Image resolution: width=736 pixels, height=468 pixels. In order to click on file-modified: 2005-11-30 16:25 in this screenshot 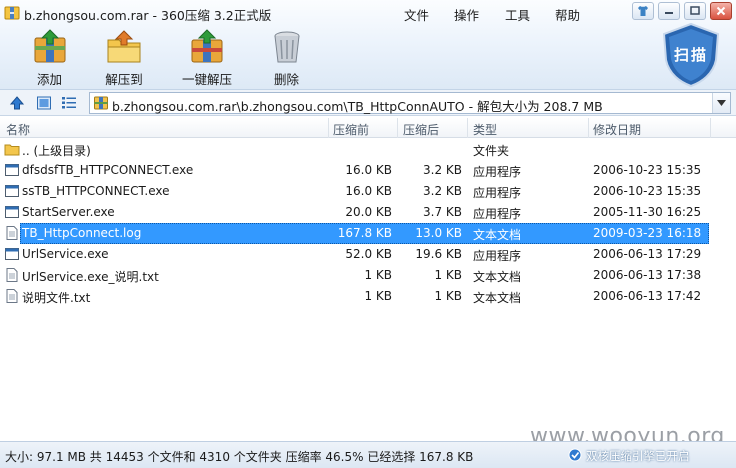, I will do `click(647, 212)`.